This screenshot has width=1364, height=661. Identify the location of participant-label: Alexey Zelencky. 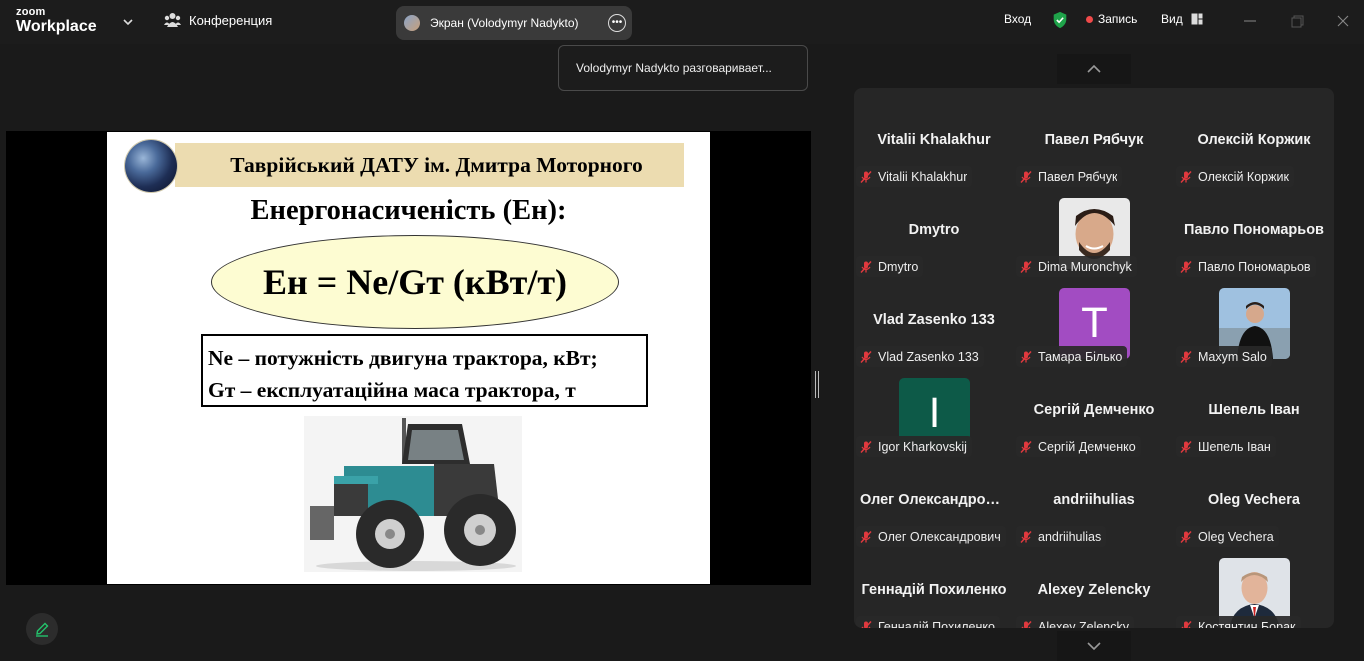
(1075, 622).